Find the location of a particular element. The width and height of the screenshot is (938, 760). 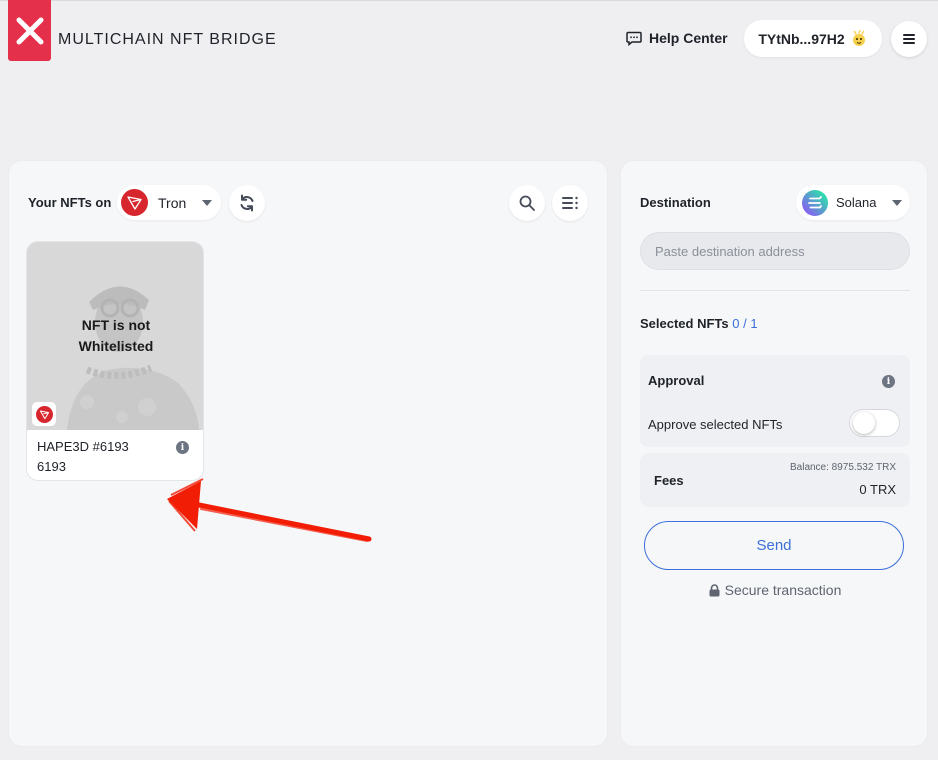

help-center-label: Help Center is located at coordinates (688, 38).